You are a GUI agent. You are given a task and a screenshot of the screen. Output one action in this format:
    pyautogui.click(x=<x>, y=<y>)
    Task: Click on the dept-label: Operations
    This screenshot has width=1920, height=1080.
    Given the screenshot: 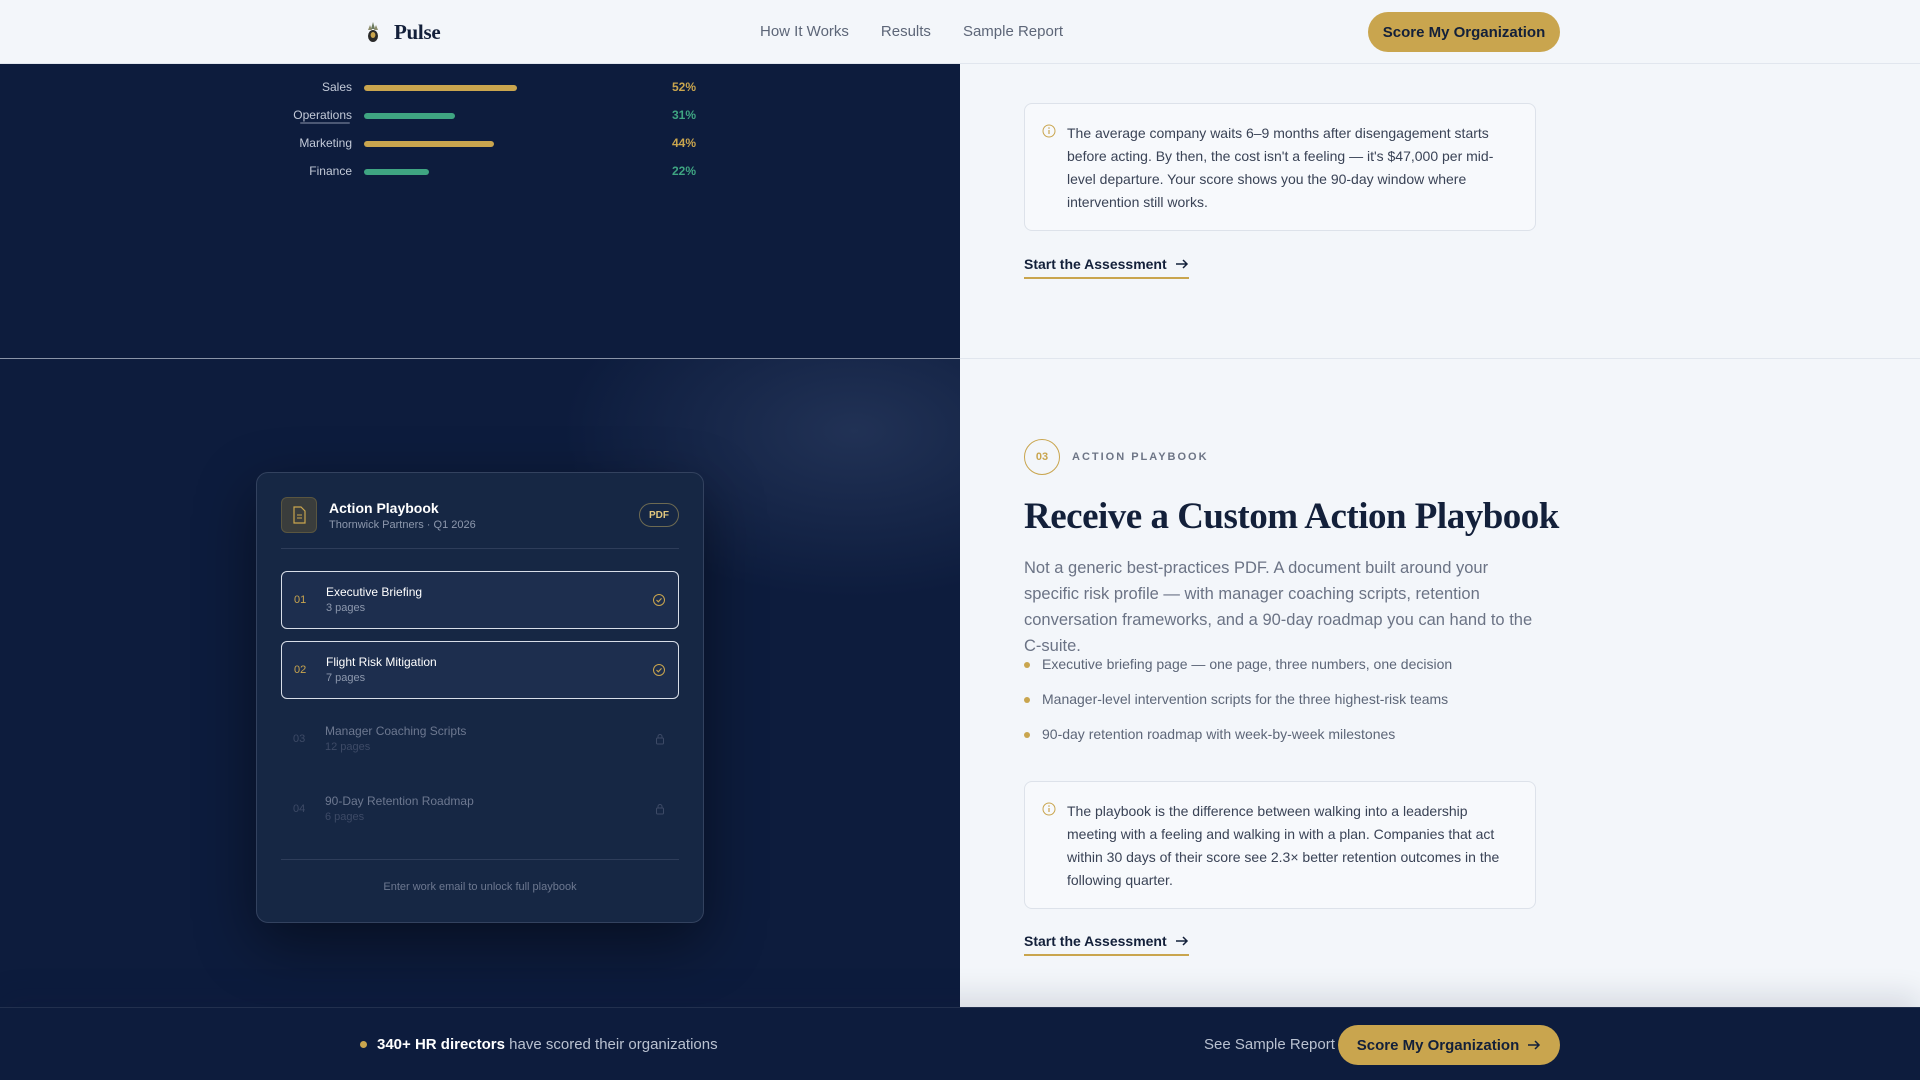 What is the action you would take?
    pyautogui.click(x=322, y=115)
    